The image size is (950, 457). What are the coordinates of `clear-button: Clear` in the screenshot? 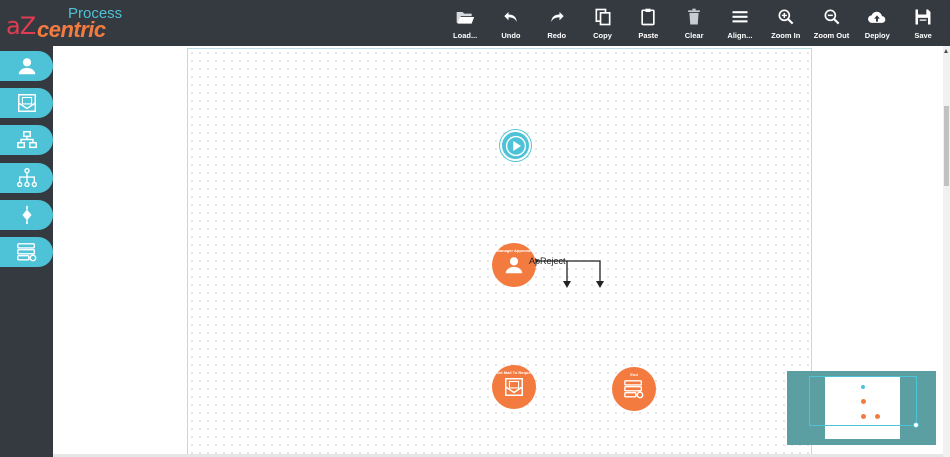 It's located at (694, 23).